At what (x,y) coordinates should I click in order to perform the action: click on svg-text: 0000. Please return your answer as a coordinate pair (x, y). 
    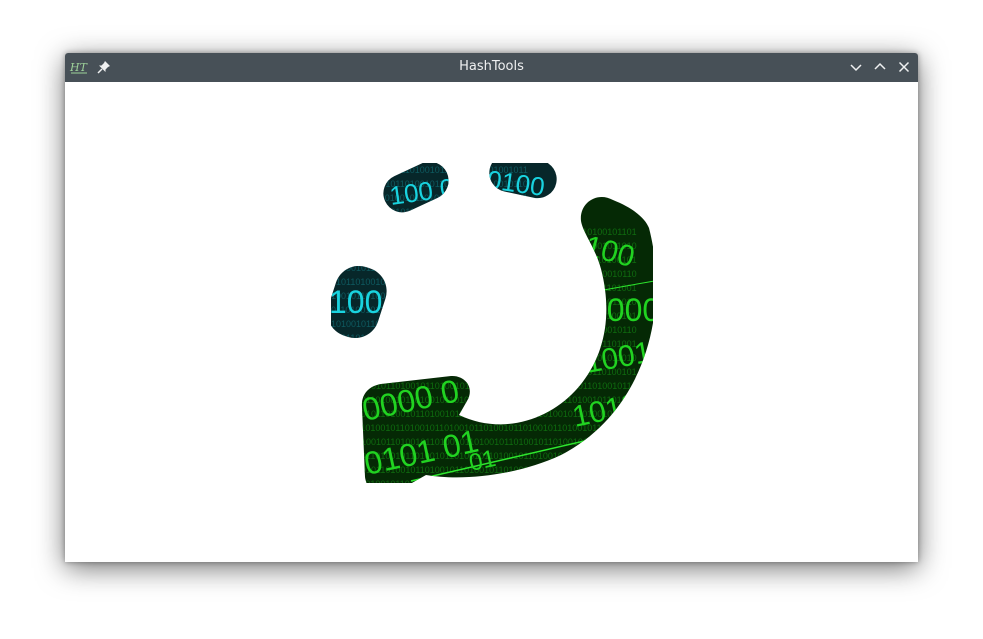
    Looking at the image, I should click on (621, 310).